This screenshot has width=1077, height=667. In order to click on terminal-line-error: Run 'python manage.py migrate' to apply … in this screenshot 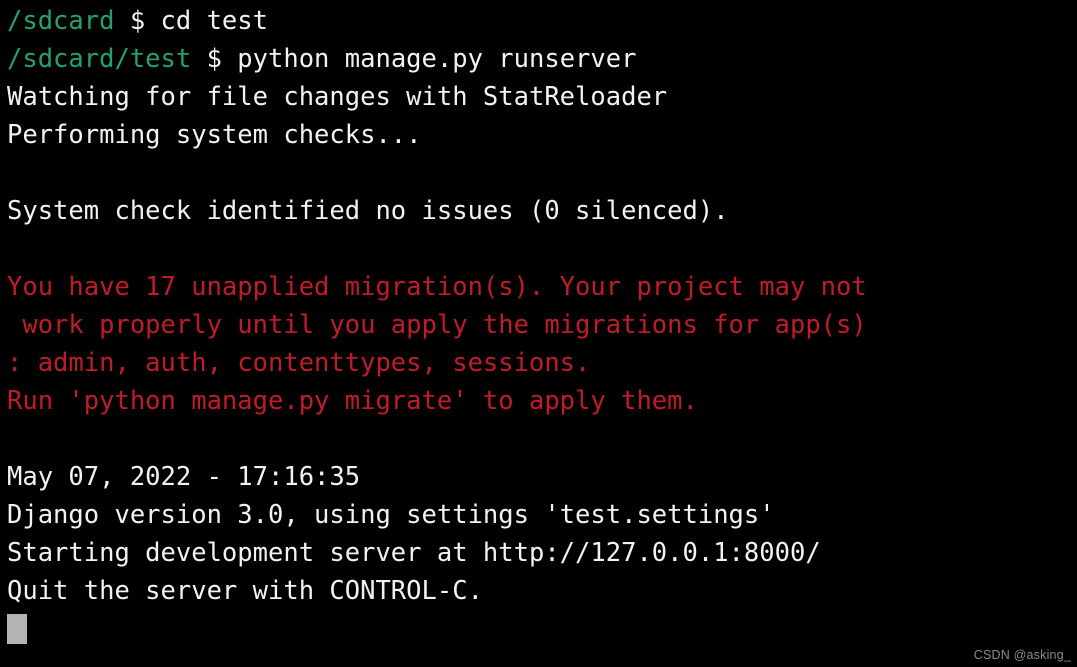, I will do `click(542, 401)`.